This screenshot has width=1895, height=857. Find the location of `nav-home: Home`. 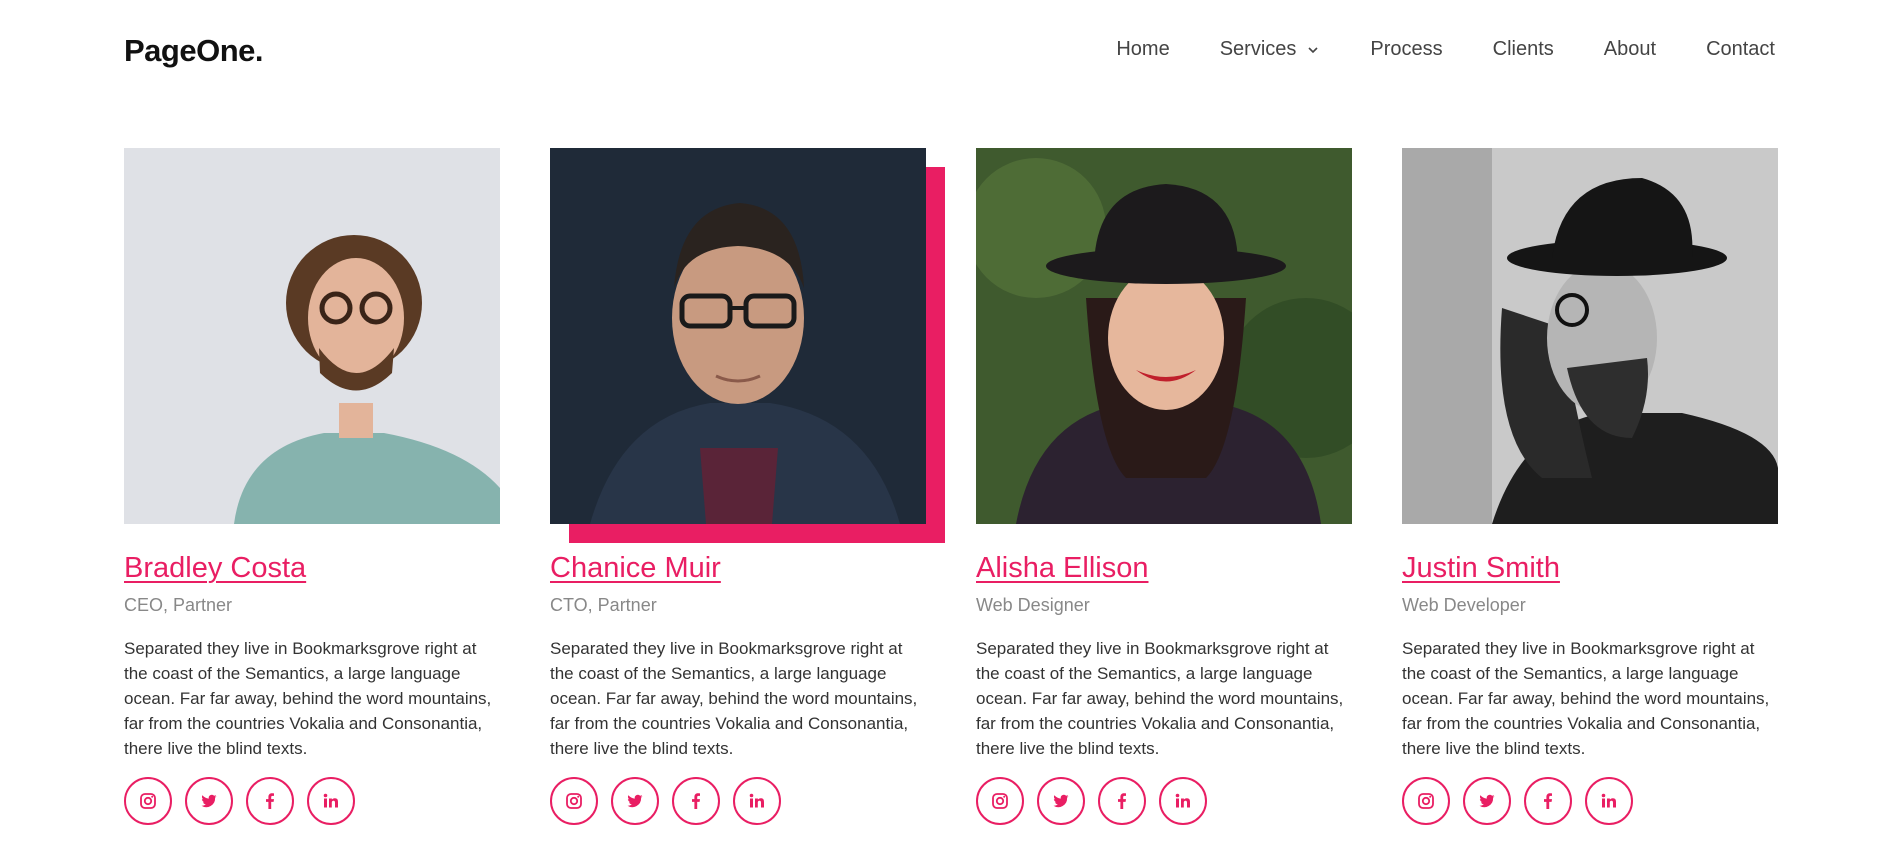

nav-home: Home is located at coordinates (1142, 49).